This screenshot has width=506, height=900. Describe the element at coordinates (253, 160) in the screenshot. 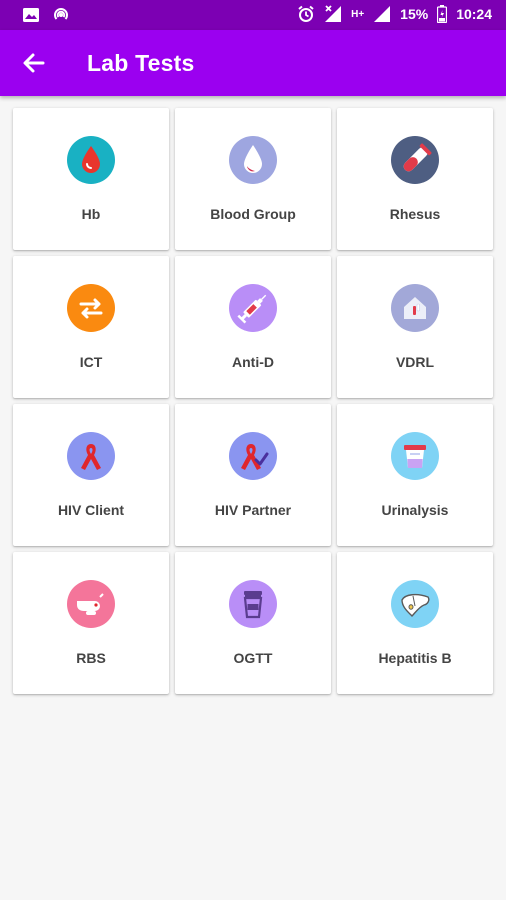

I see `blood-group-drop-icon` at that location.